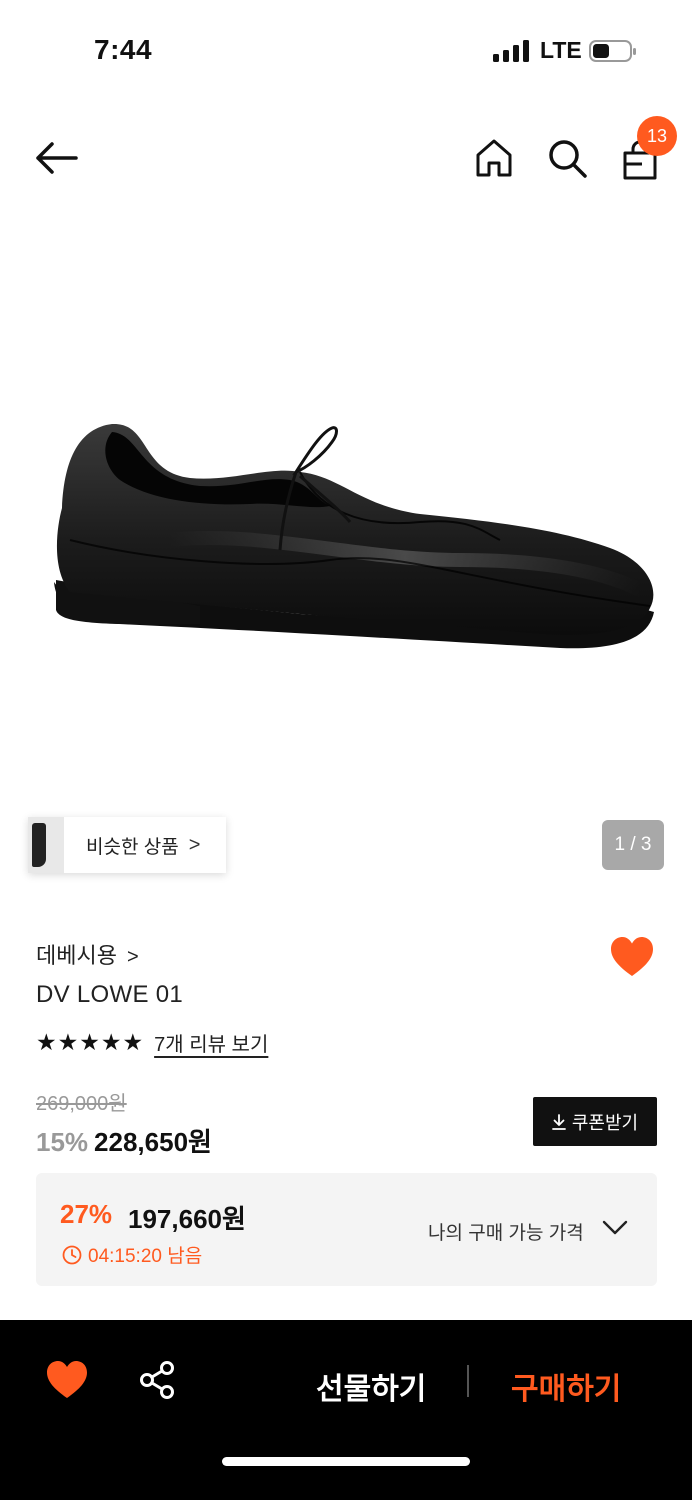  What do you see at coordinates (633, 845) in the screenshot?
I see `image-pager: 1 / 3` at bounding box center [633, 845].